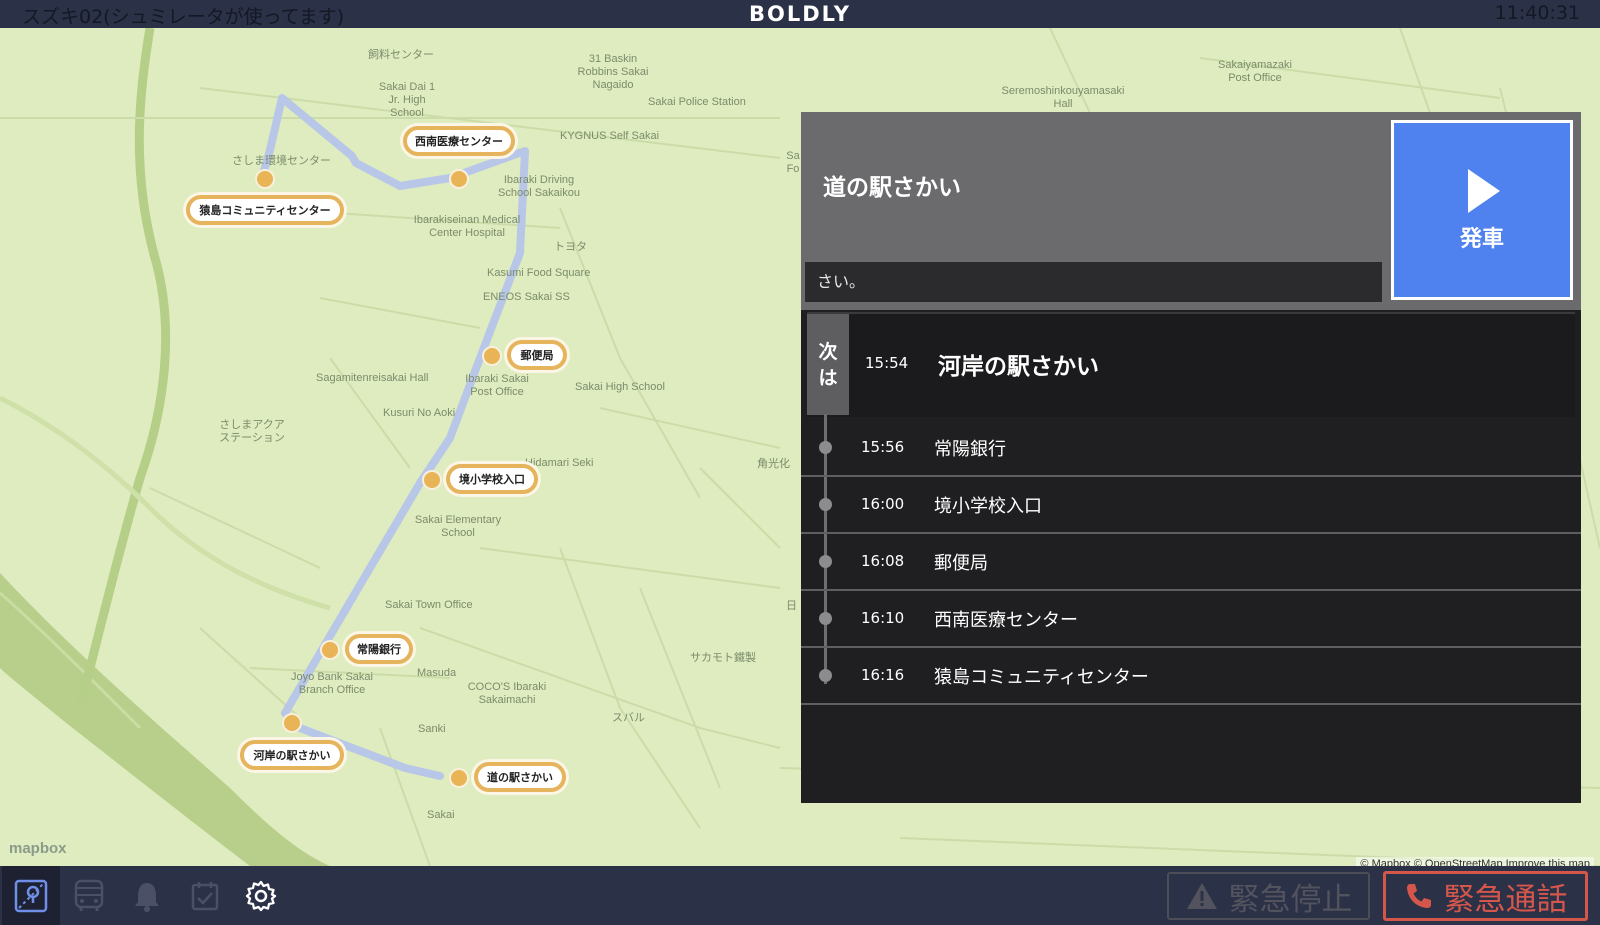 The image size is (1600, 925). I want to click on map-place-label: Sakai Police Station, so click(697, 102).